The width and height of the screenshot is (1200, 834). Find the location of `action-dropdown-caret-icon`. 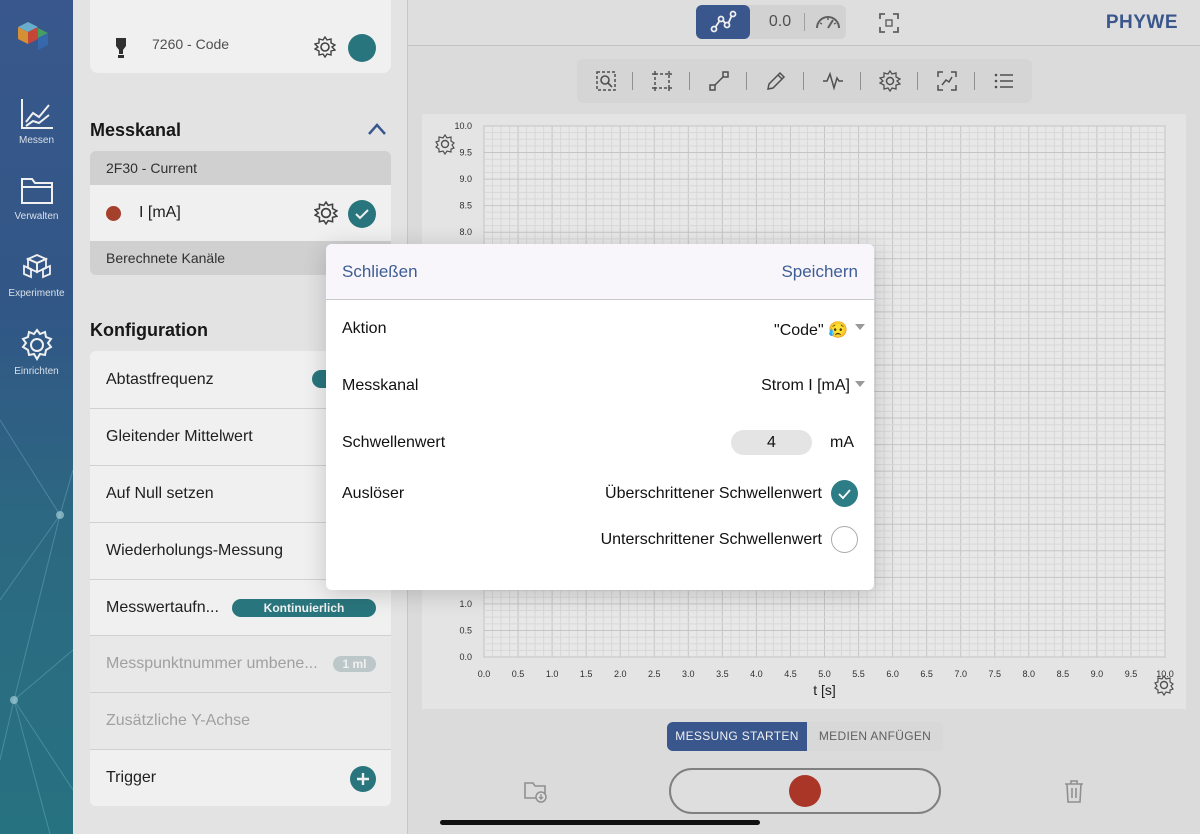

action-dropdown-caret-icon is located at coordinates (860, 327).